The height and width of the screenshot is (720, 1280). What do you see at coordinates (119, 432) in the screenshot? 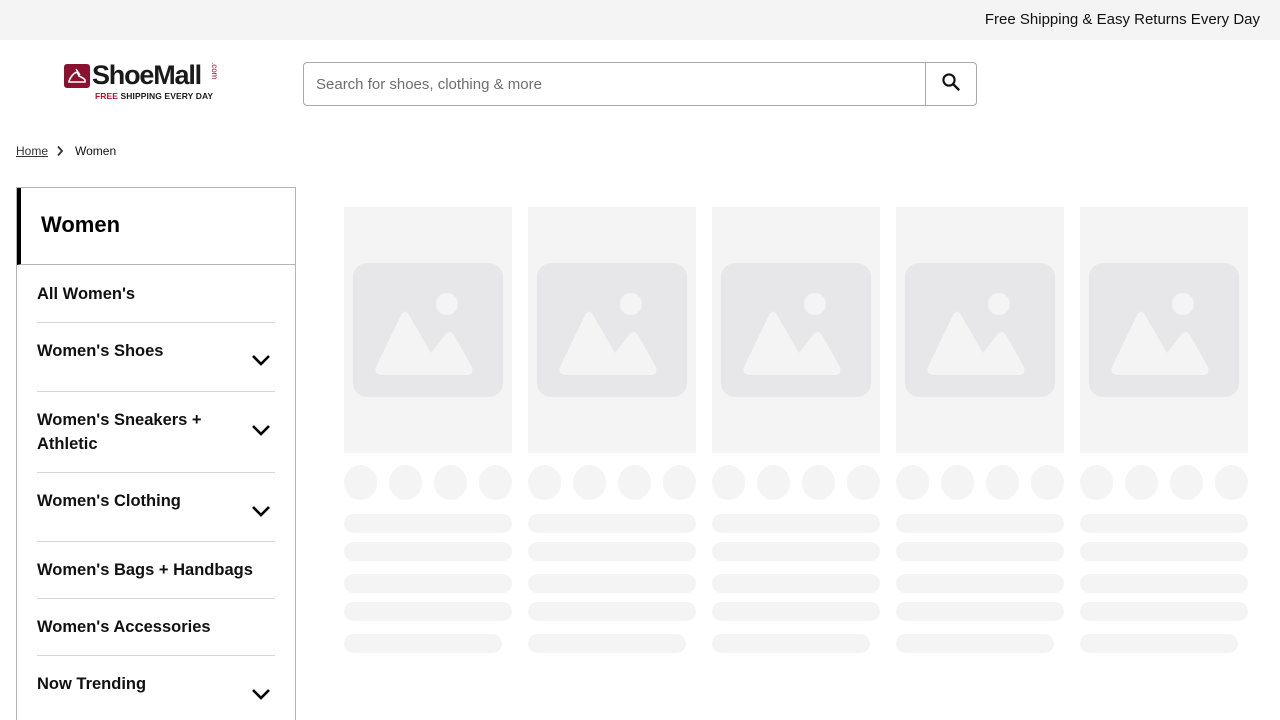
I see `sidebar-item-label: Women's Sneakers + Athletic` at bounding box center [119, 432].